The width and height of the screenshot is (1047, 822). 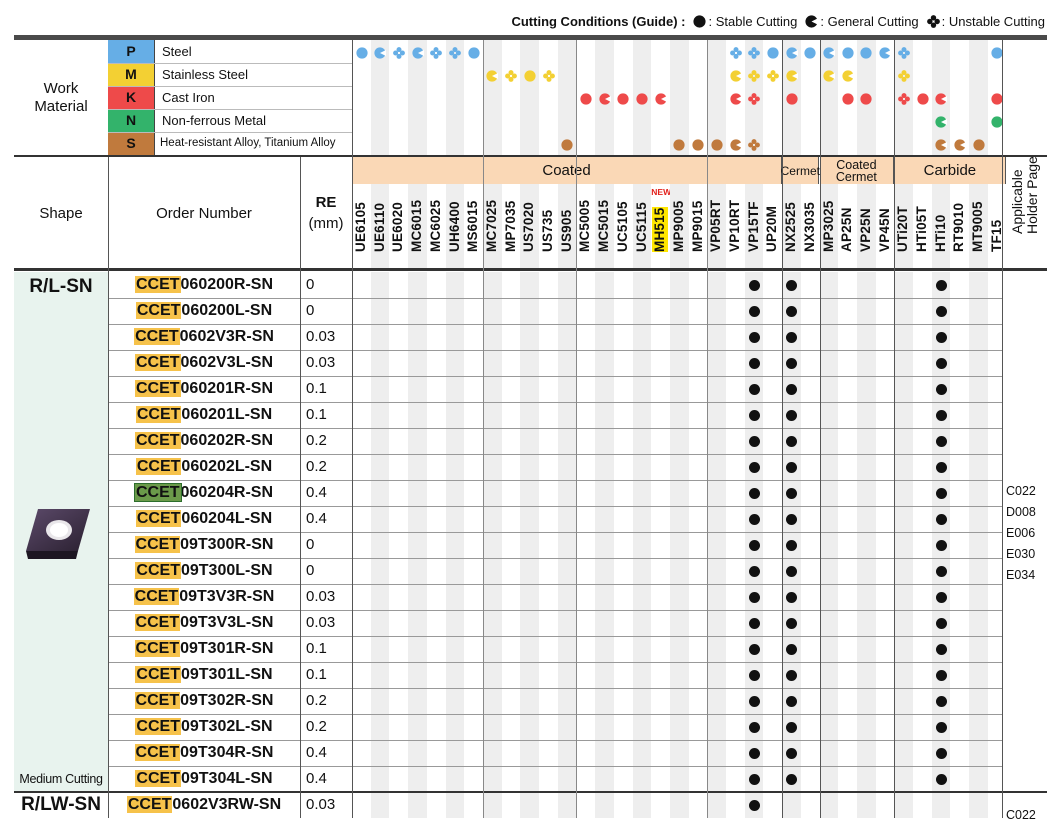 What do you see at coordinates (204, 675) in the screenshot?
I see `order-number-ccet09t301l-sn: CCET09T301L-SN` at bounding box center [204, 675].